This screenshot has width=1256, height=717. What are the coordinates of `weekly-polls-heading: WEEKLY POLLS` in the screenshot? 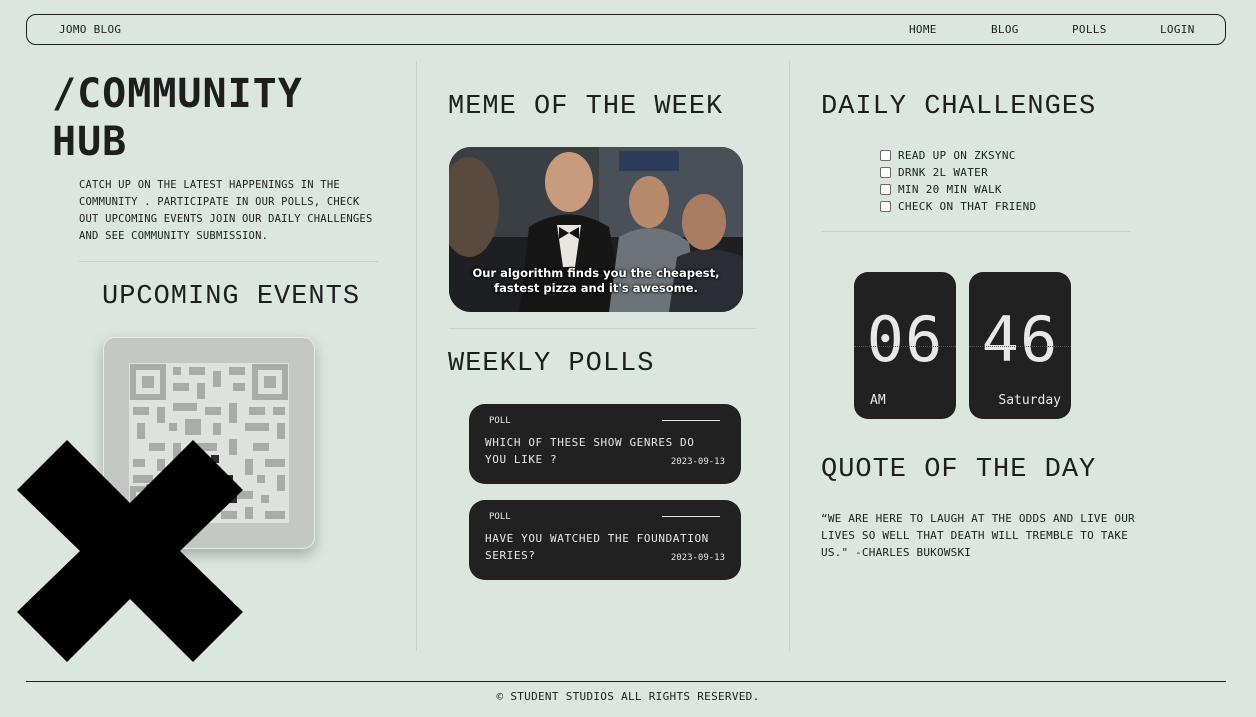 It's located at (551, 364).